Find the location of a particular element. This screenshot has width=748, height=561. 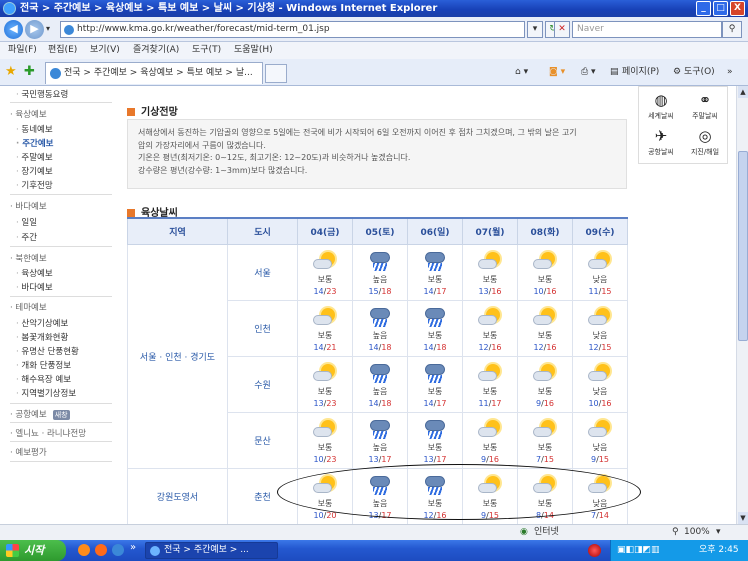

menu-view: 보기(V) is located at coordinates (105, 50).